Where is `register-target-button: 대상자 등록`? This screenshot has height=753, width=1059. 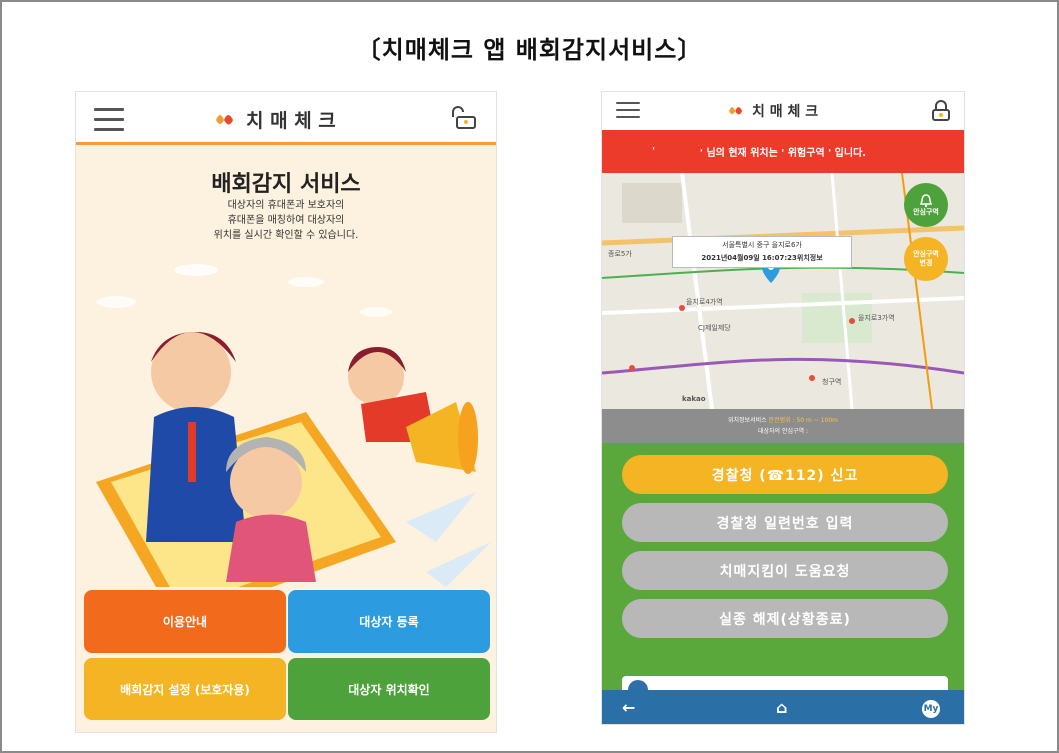 register-target-button: 대상자 등록 is located at coordinates (389, 621).